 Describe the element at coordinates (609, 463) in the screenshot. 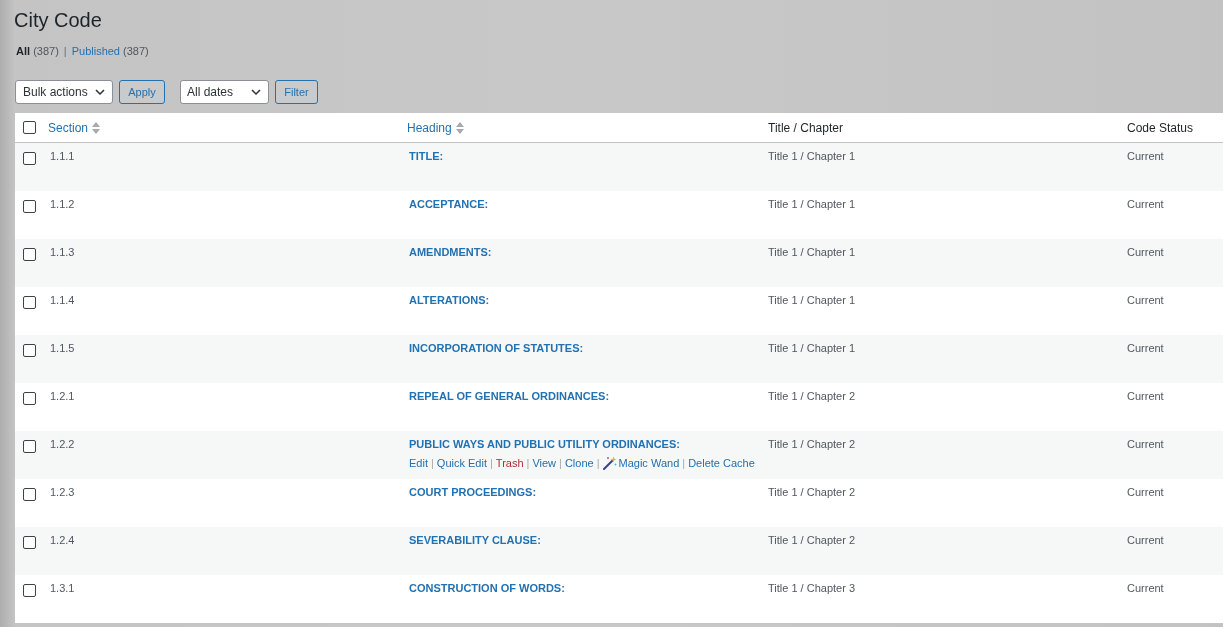

I see `magic-wand-icon` at that location.